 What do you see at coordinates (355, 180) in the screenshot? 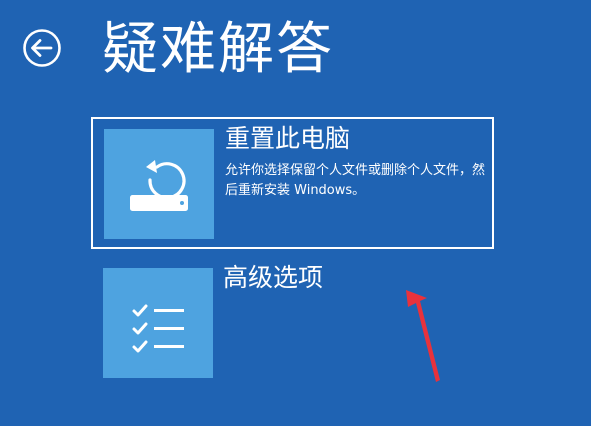
I see `reset-pc-description: 允许你选择保留个人文件或删除个人文件，然后重新安装 Windows。` at bounding box center [355, 180].